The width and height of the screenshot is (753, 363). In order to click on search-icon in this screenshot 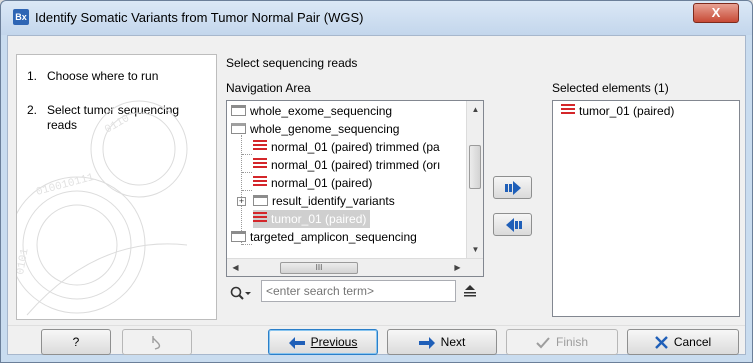, I will do `click(241, 294)`.